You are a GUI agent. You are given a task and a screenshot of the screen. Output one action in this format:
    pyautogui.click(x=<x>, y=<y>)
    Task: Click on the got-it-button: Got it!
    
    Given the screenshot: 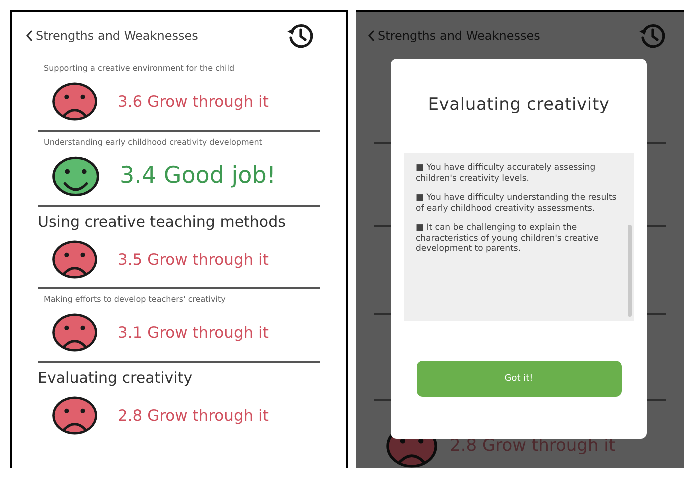 What is the action you would take?
    pyautogui.click(x=519, y=379)
    